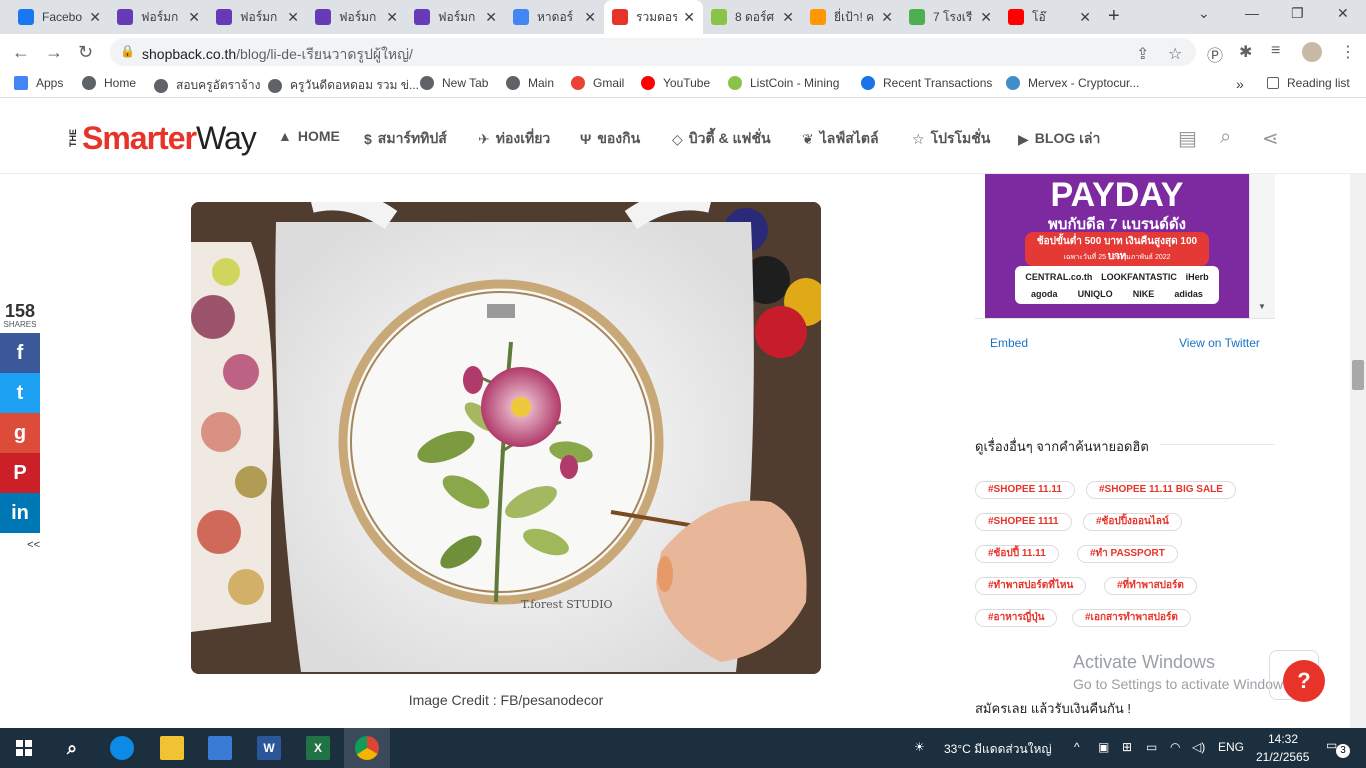  What do you see at coordinates (1283, 739) in the screenshot?
I see `clock-time: 14:32` at bounding box center [1283, 739].